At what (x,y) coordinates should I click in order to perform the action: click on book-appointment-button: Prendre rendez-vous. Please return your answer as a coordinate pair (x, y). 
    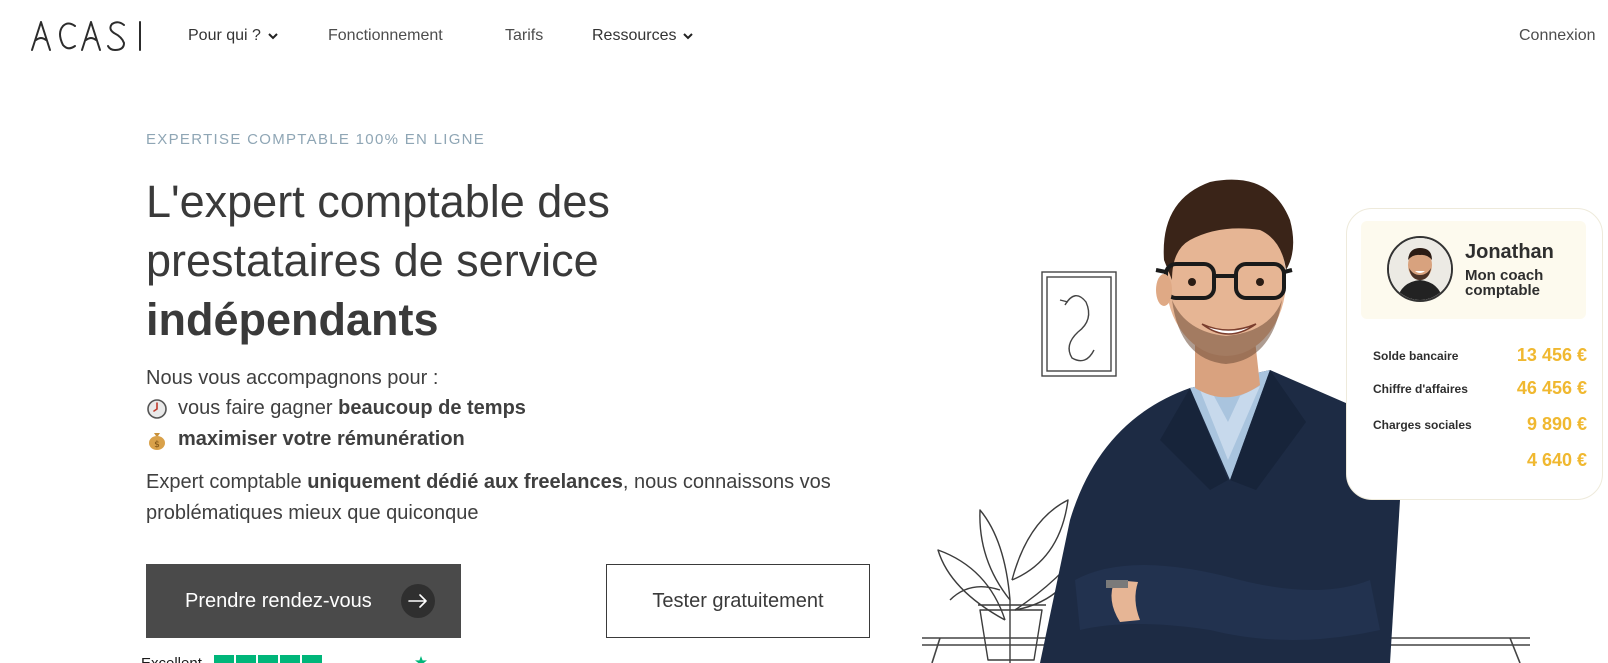
    Looking at the image, I should click on (303, 601).